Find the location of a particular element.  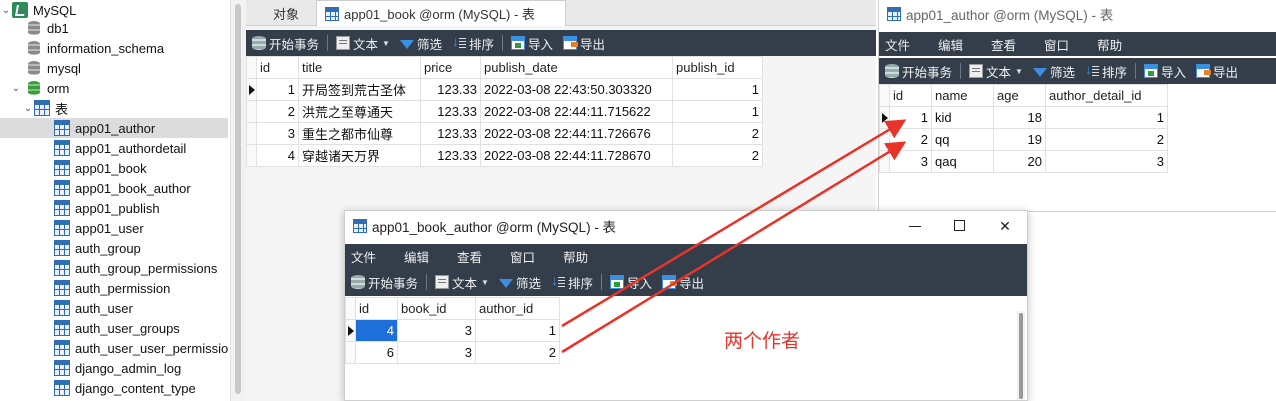

tree-item-tables-folder: ⌄ 表 is located at coordinates (114, 108).